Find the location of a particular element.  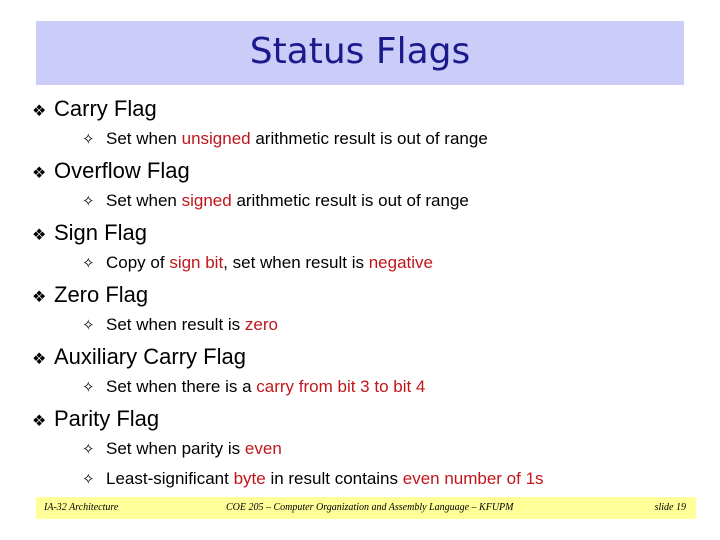

highlighted-text: byte is located at coordinates (249, 478).